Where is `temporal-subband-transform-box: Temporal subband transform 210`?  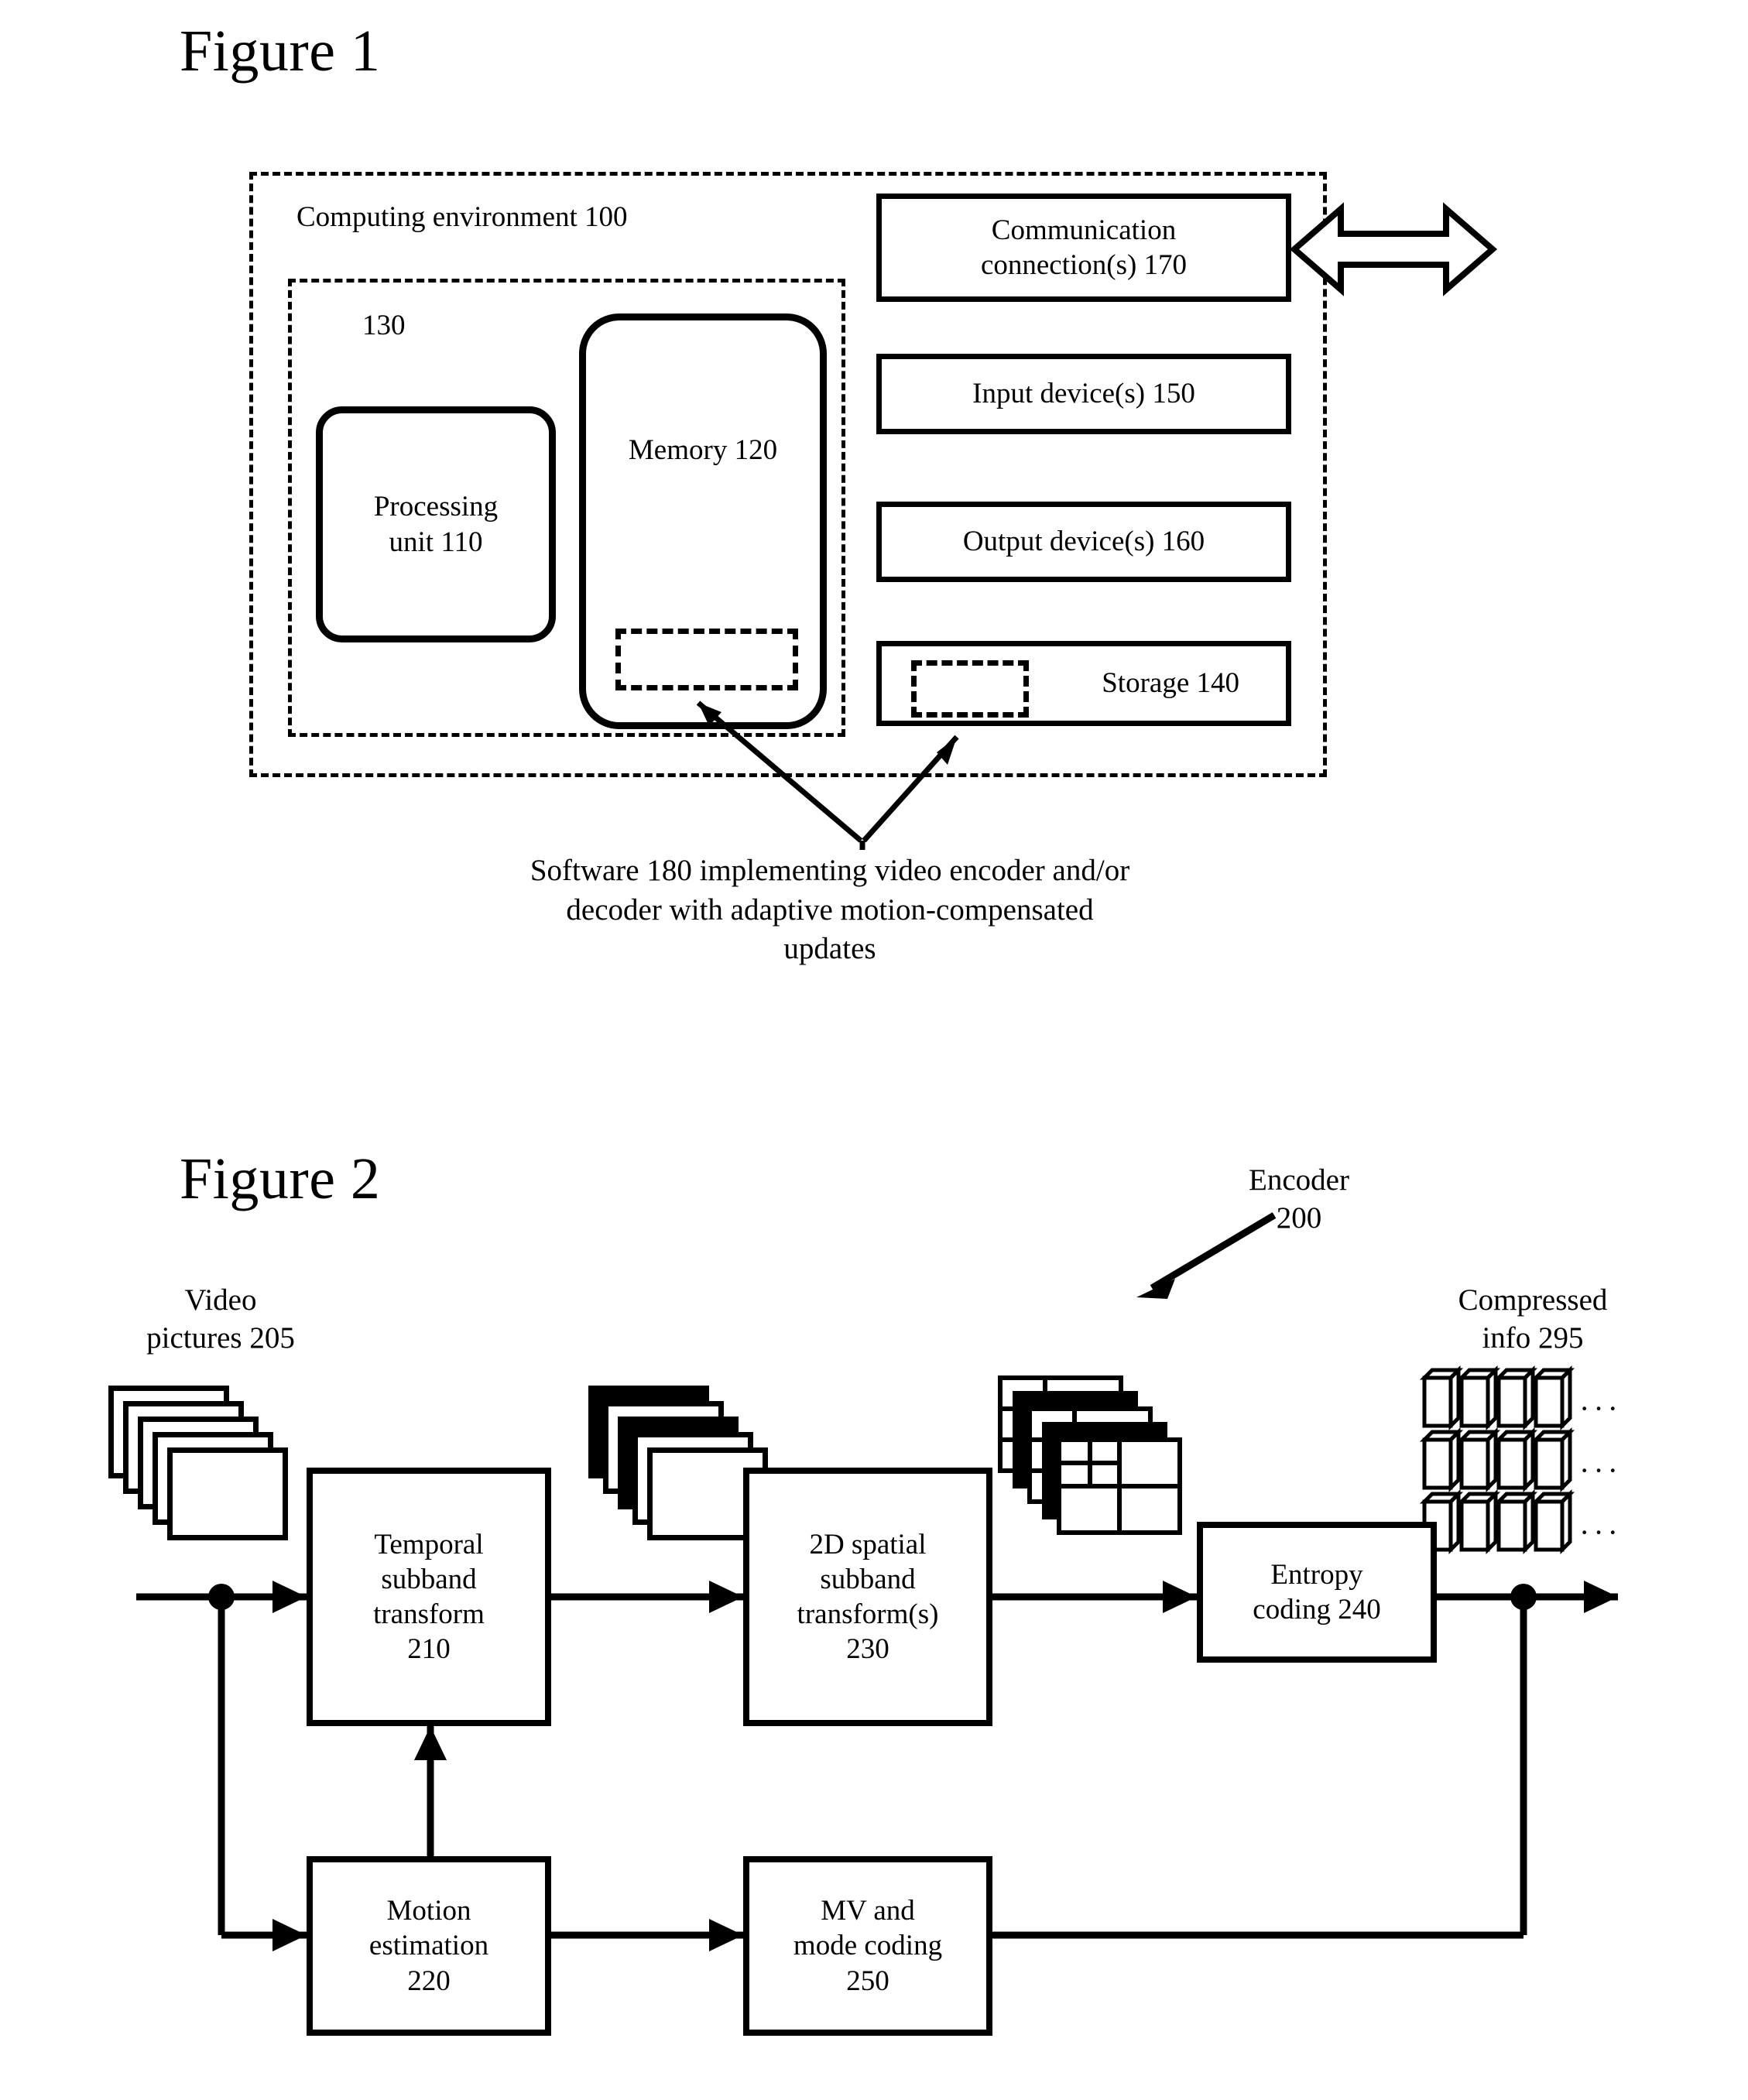 temporal-subband-transform-box: Temporal subband transform 210 is located at coordinates (429, 1597).